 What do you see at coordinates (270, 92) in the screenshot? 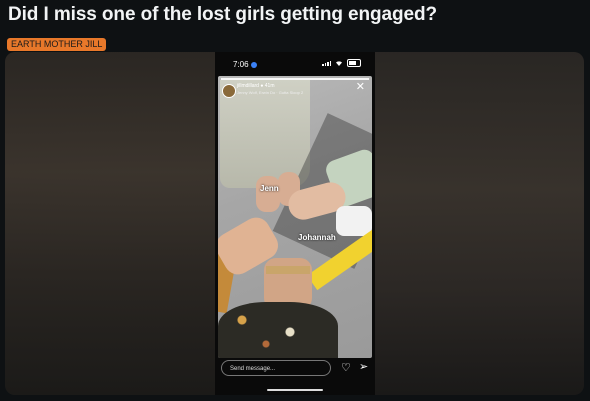
I see `story-subline: Jenny Wolf, Erwin Do · Gutta Sloop 2` at bounding box center [270, 92].